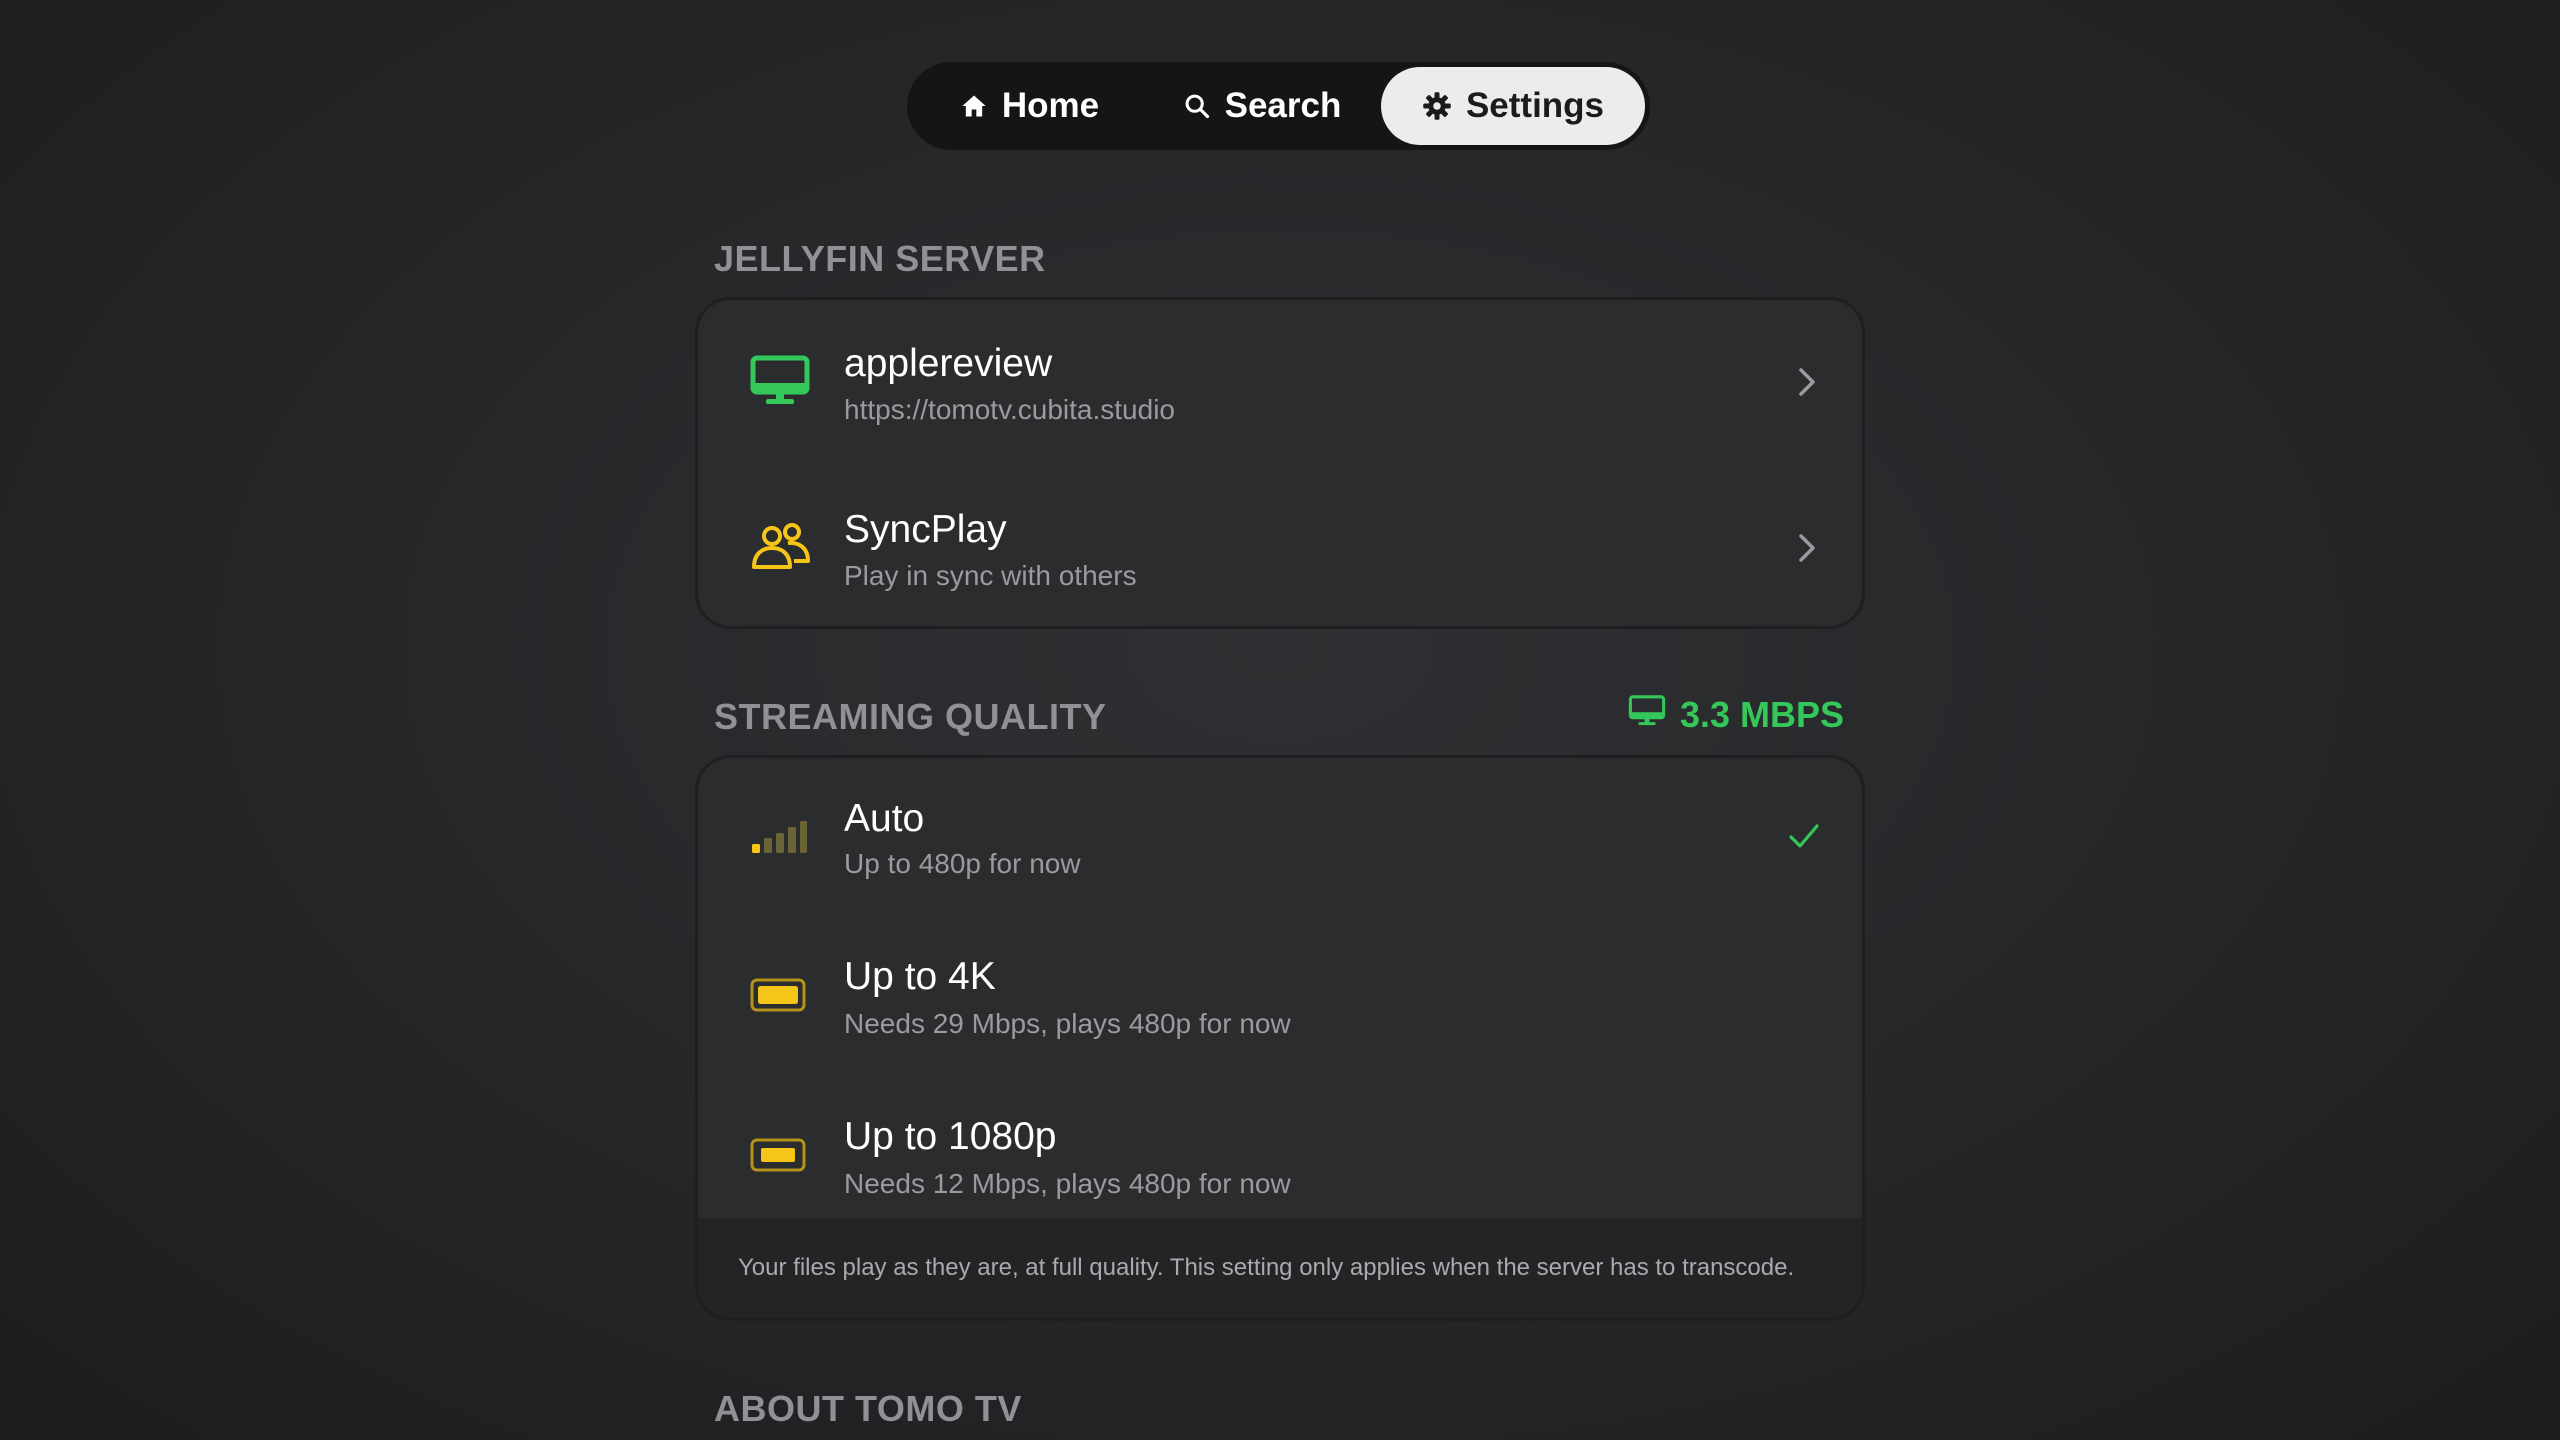 The width and height of the screenshot is (2560, 1440). What do you see at coordinates (779, 839) in the screenshot?
I see `signal-bars-icon` at bounding box center [779, 839].